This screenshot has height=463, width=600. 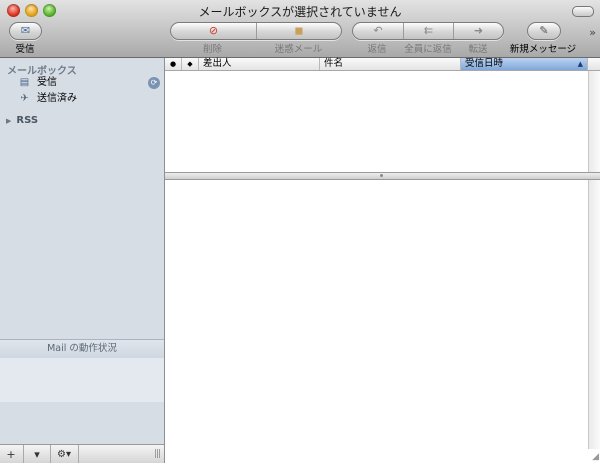 I want to click on reply-all-label: 全員に返信, so click(x=428, y=49).